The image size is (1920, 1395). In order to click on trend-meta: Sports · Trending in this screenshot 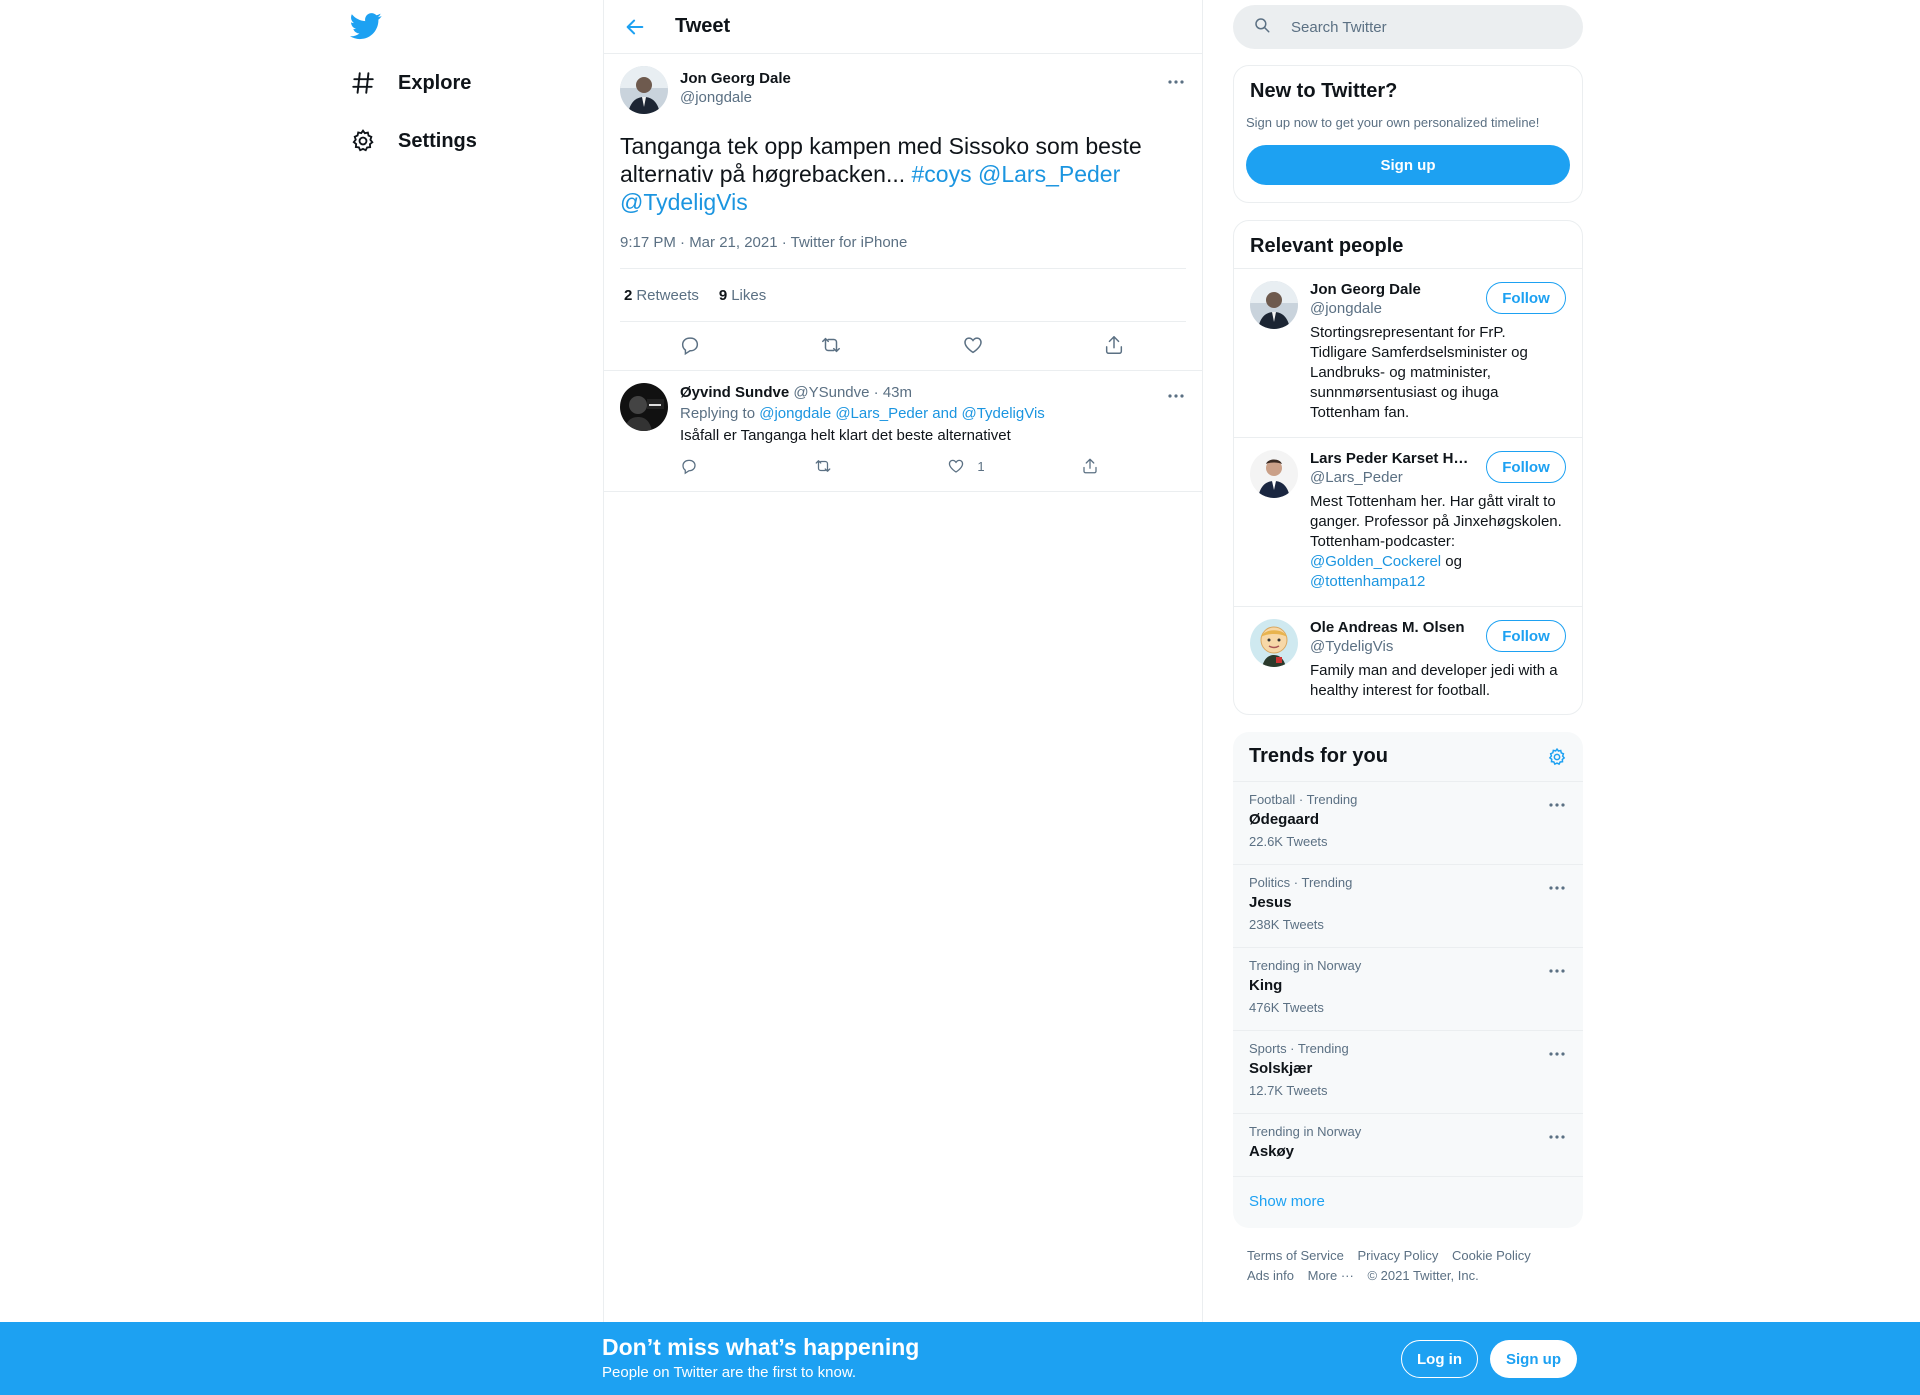, I will do `click(1299, 1048)`.